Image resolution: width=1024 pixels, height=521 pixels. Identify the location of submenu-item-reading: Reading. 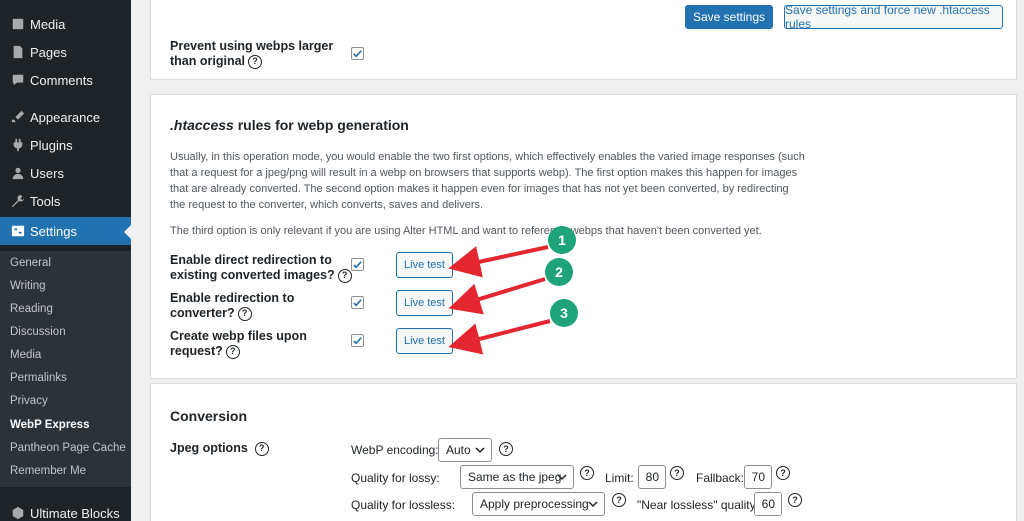
(31, 309).